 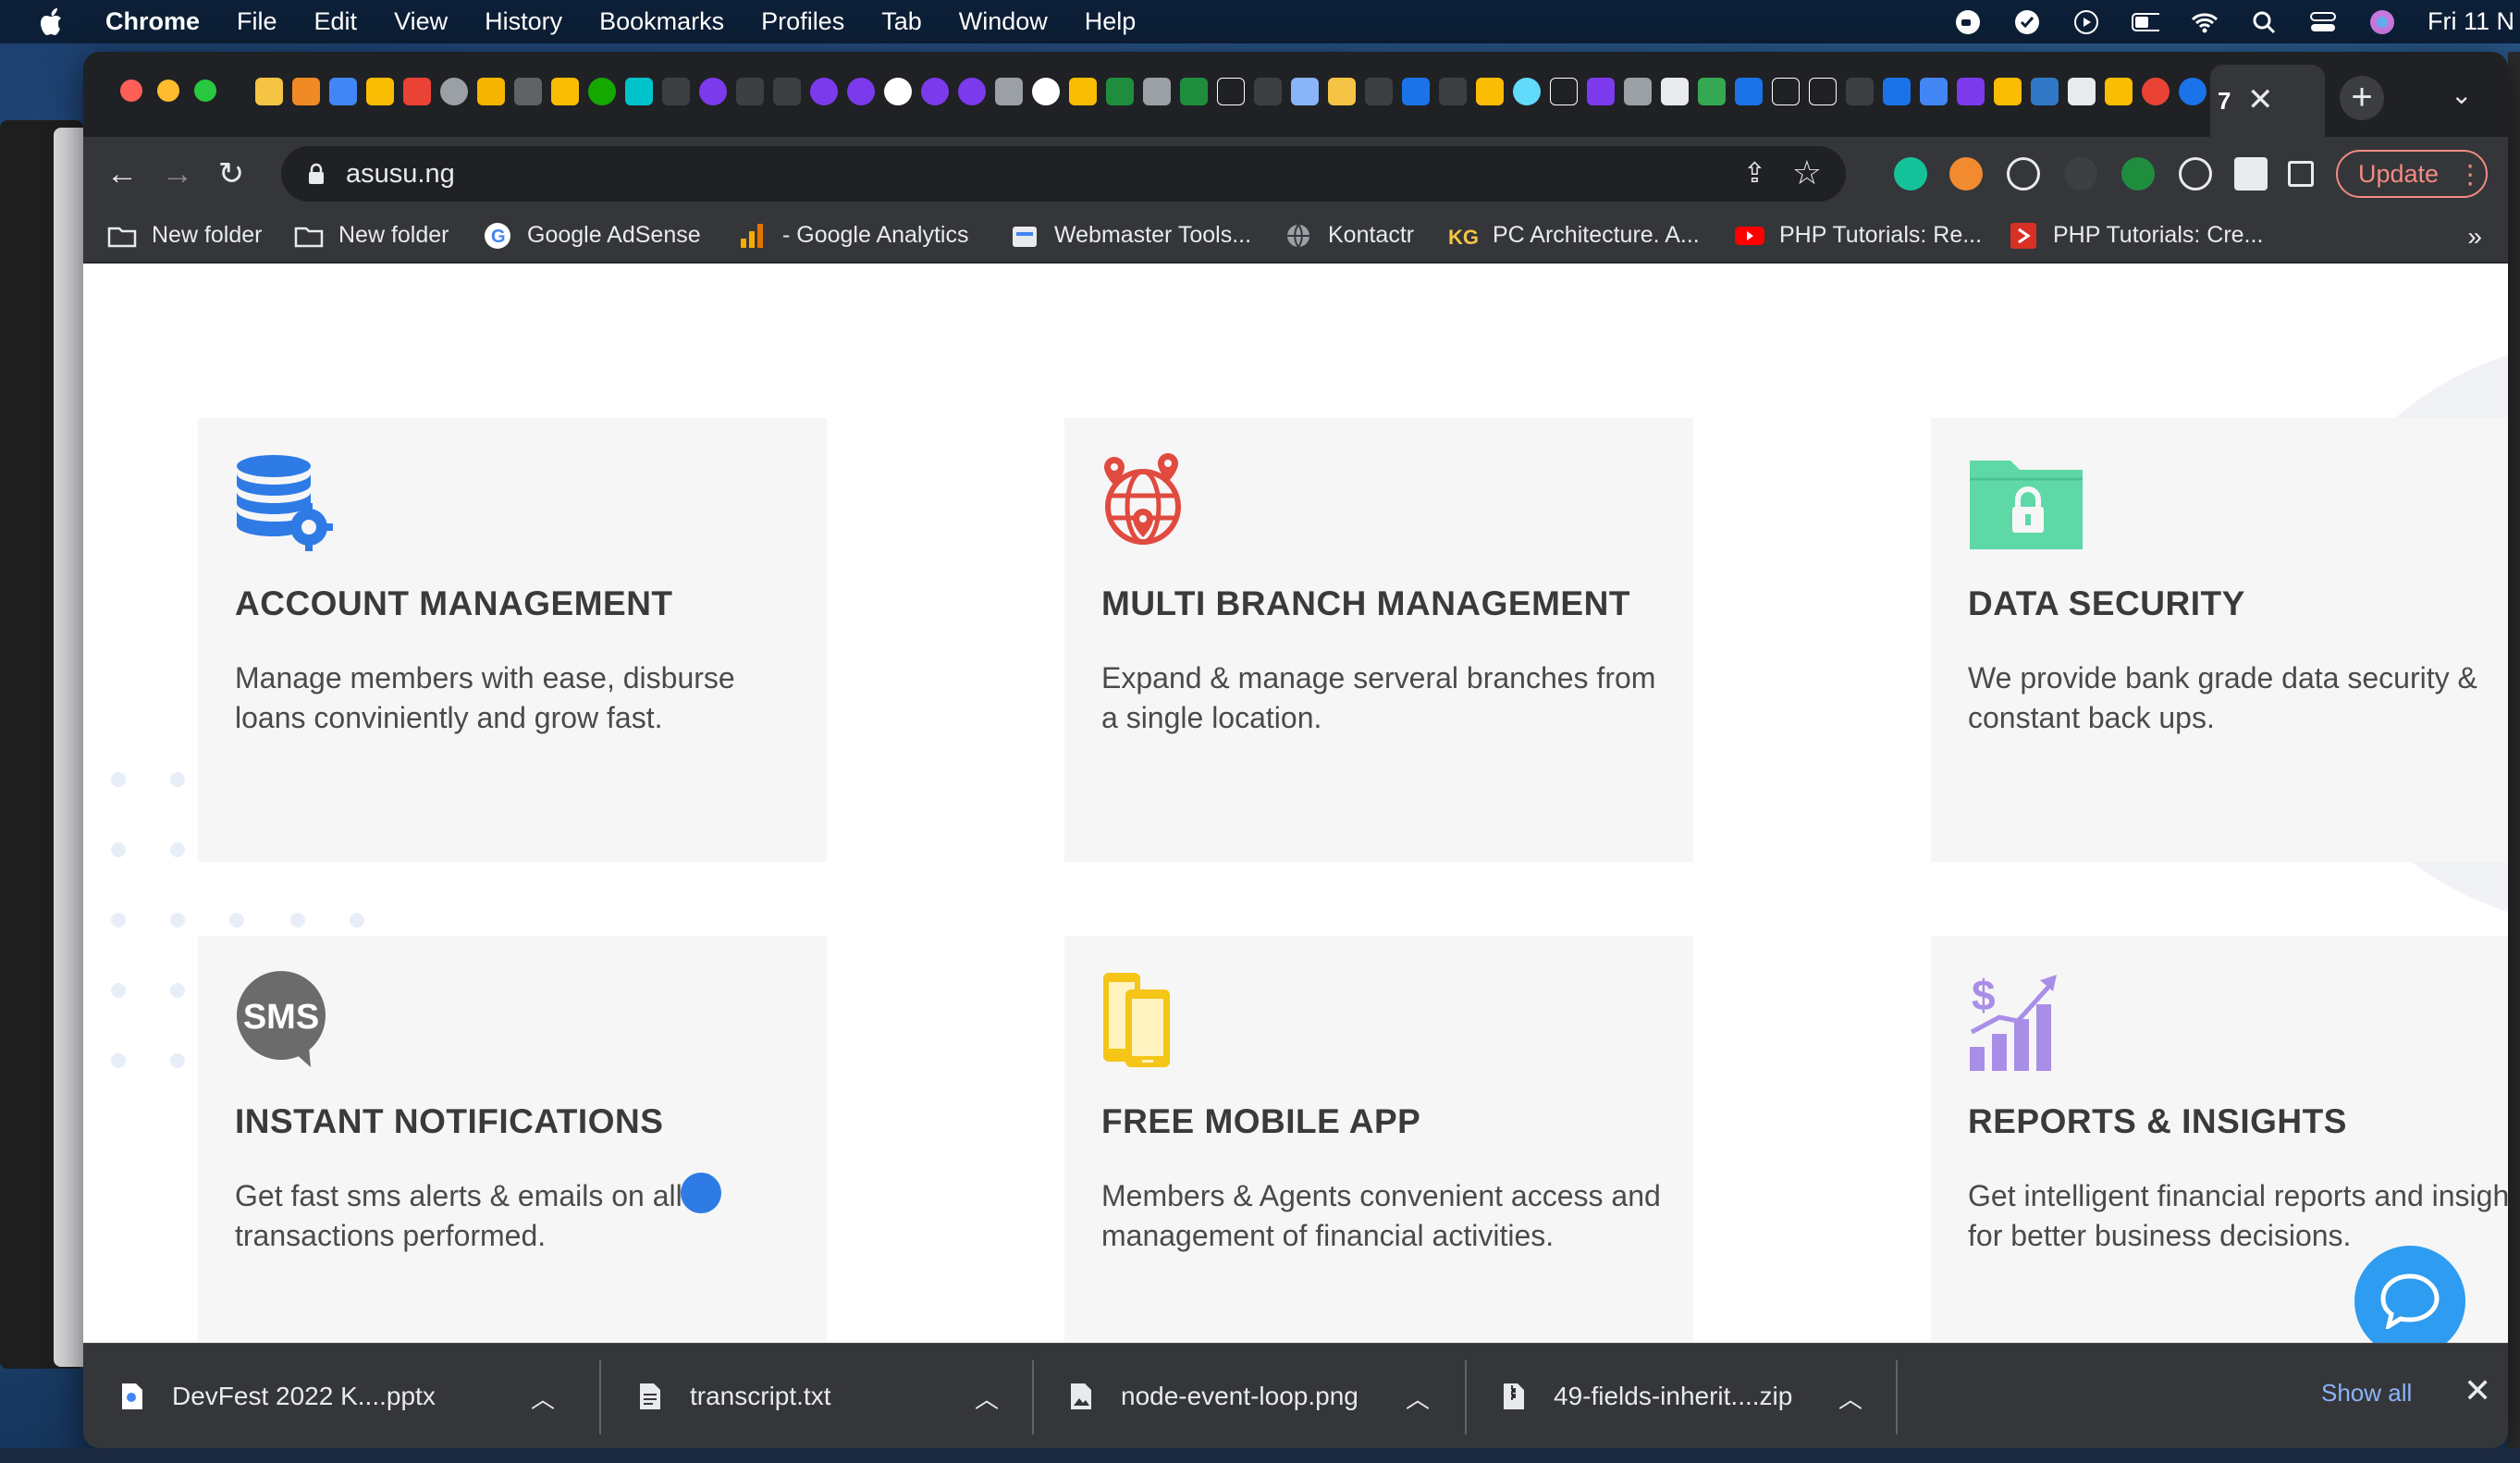 I want to click on tab-search-chevron-icon: ⌄, so click(x=2461, y=95).